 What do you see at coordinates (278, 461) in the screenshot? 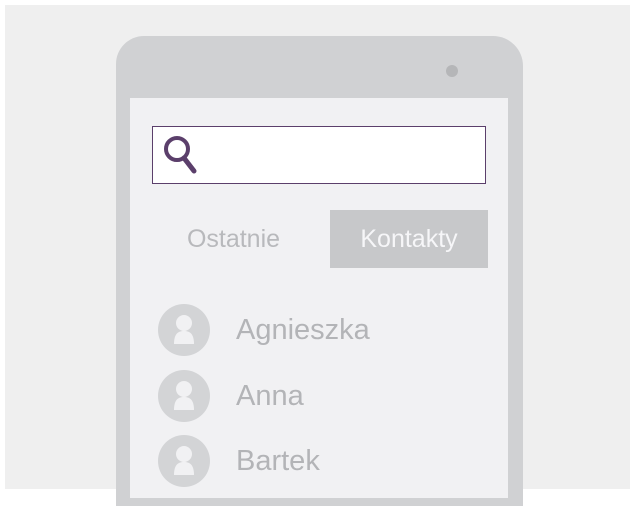
I see `contact-name: Bartek` at bounding box center [278, 461].